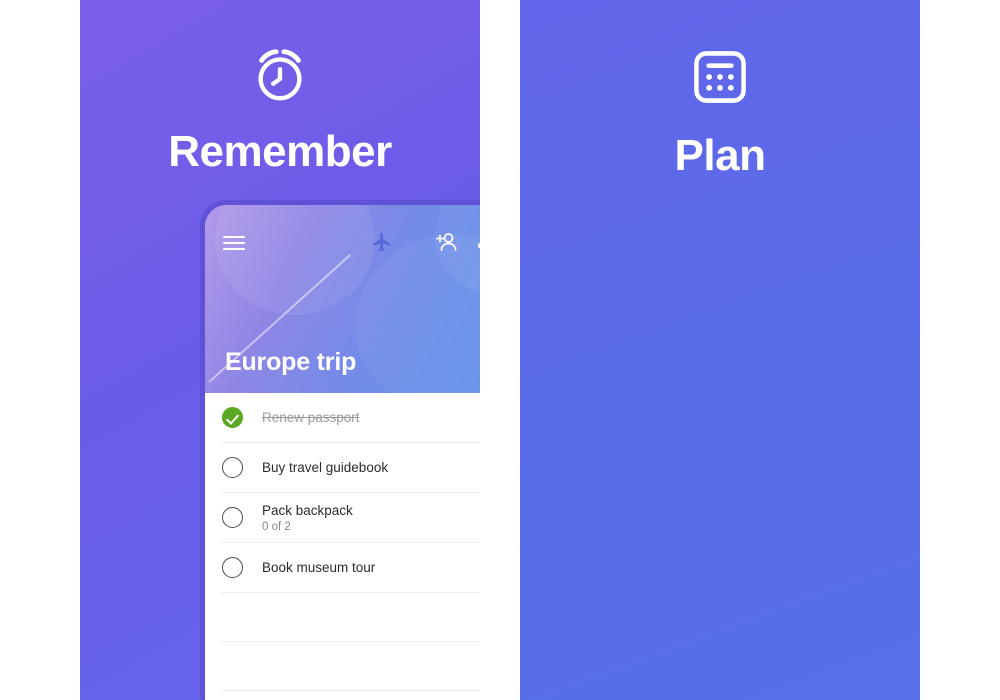 The width and height of the screenshot is (1000, 700). I want to click on hero-remember: Remember, so click(280, 88).